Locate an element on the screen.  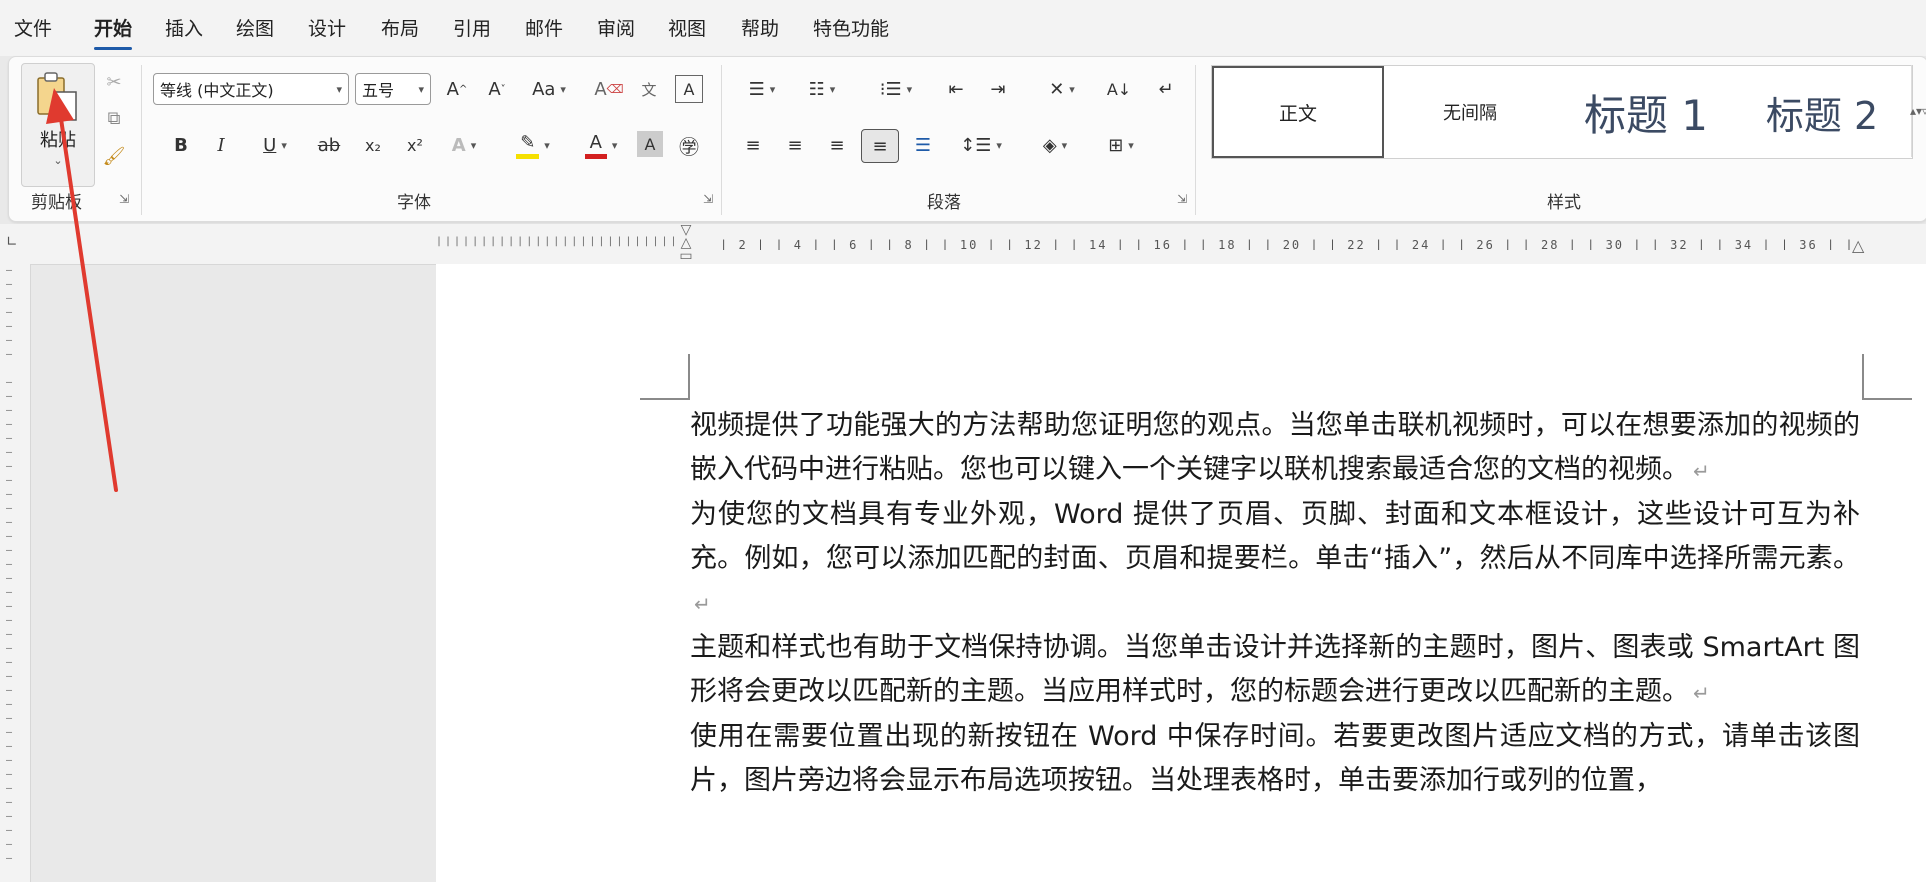
font-name-value: 等线 (中文正文) is located at coordinates (217, 90).